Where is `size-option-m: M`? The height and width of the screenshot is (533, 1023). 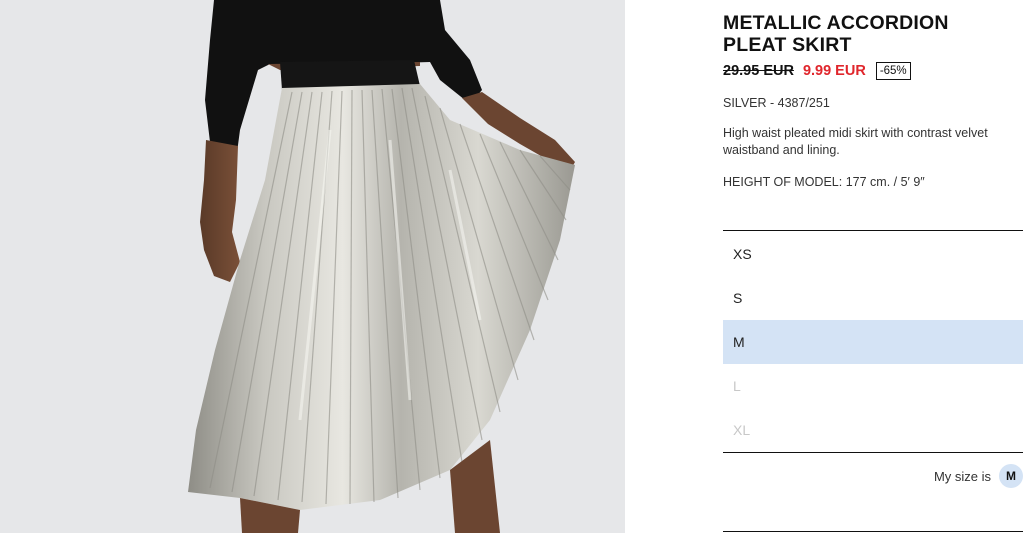
size-option-m: M is located at coordinates (873, 342).